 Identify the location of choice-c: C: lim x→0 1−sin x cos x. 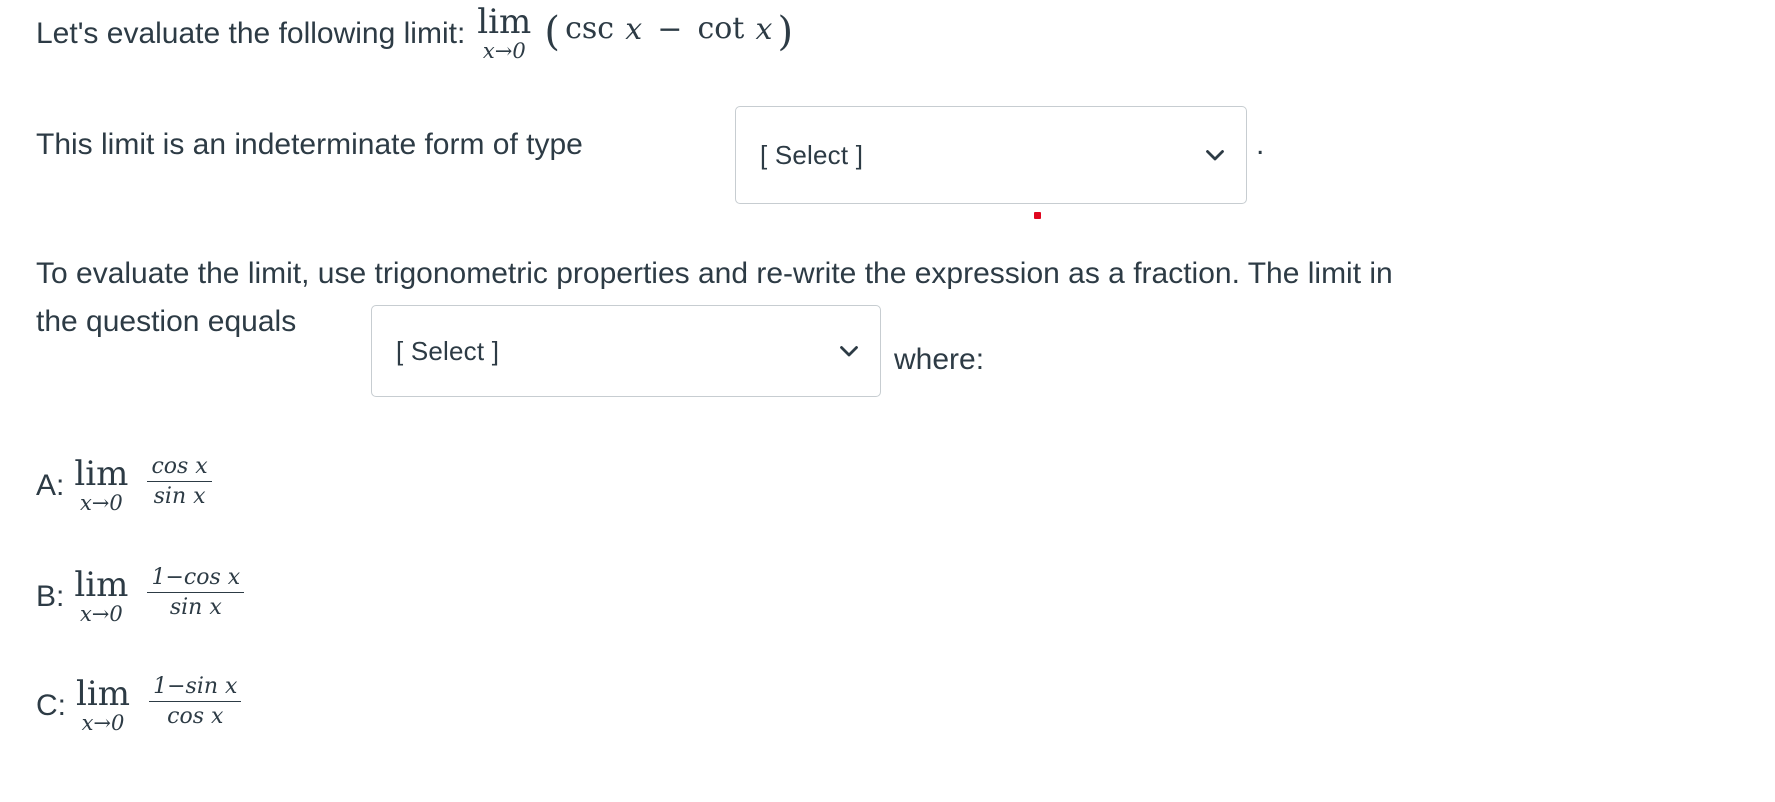
(139, 706).